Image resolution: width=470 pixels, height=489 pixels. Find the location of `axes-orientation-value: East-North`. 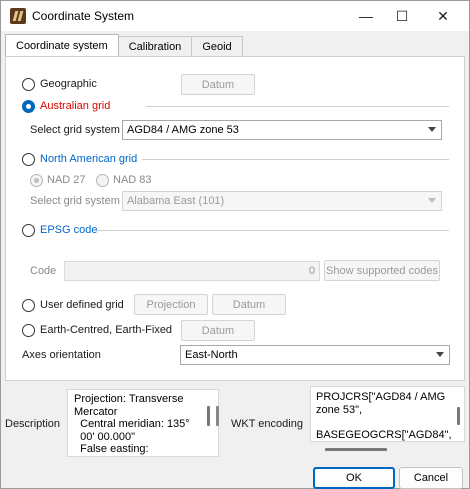

axes-orientation-value: East-North is located at coordinates (211, 355).